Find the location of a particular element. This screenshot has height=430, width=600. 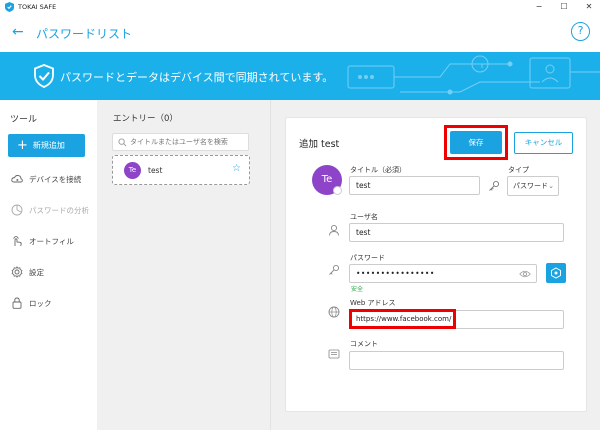

banner-text: パスワードとデータはデバイス間で同期されています。 is located at coordinates (197, 77).